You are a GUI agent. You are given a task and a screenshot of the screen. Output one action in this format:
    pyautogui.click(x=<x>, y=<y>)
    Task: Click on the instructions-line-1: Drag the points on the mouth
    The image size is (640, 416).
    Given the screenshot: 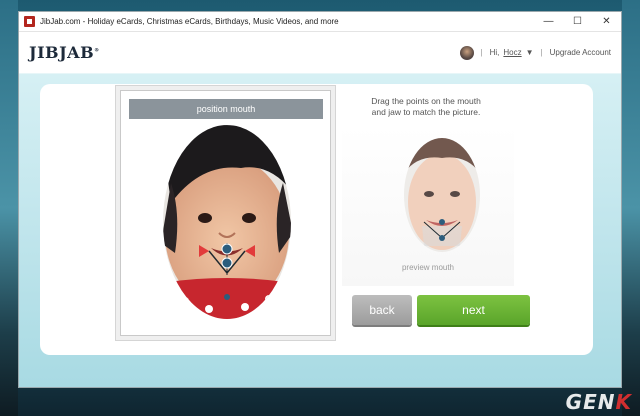 What is the action you would take?
    pyautogui.click(x=426, y=101)
    